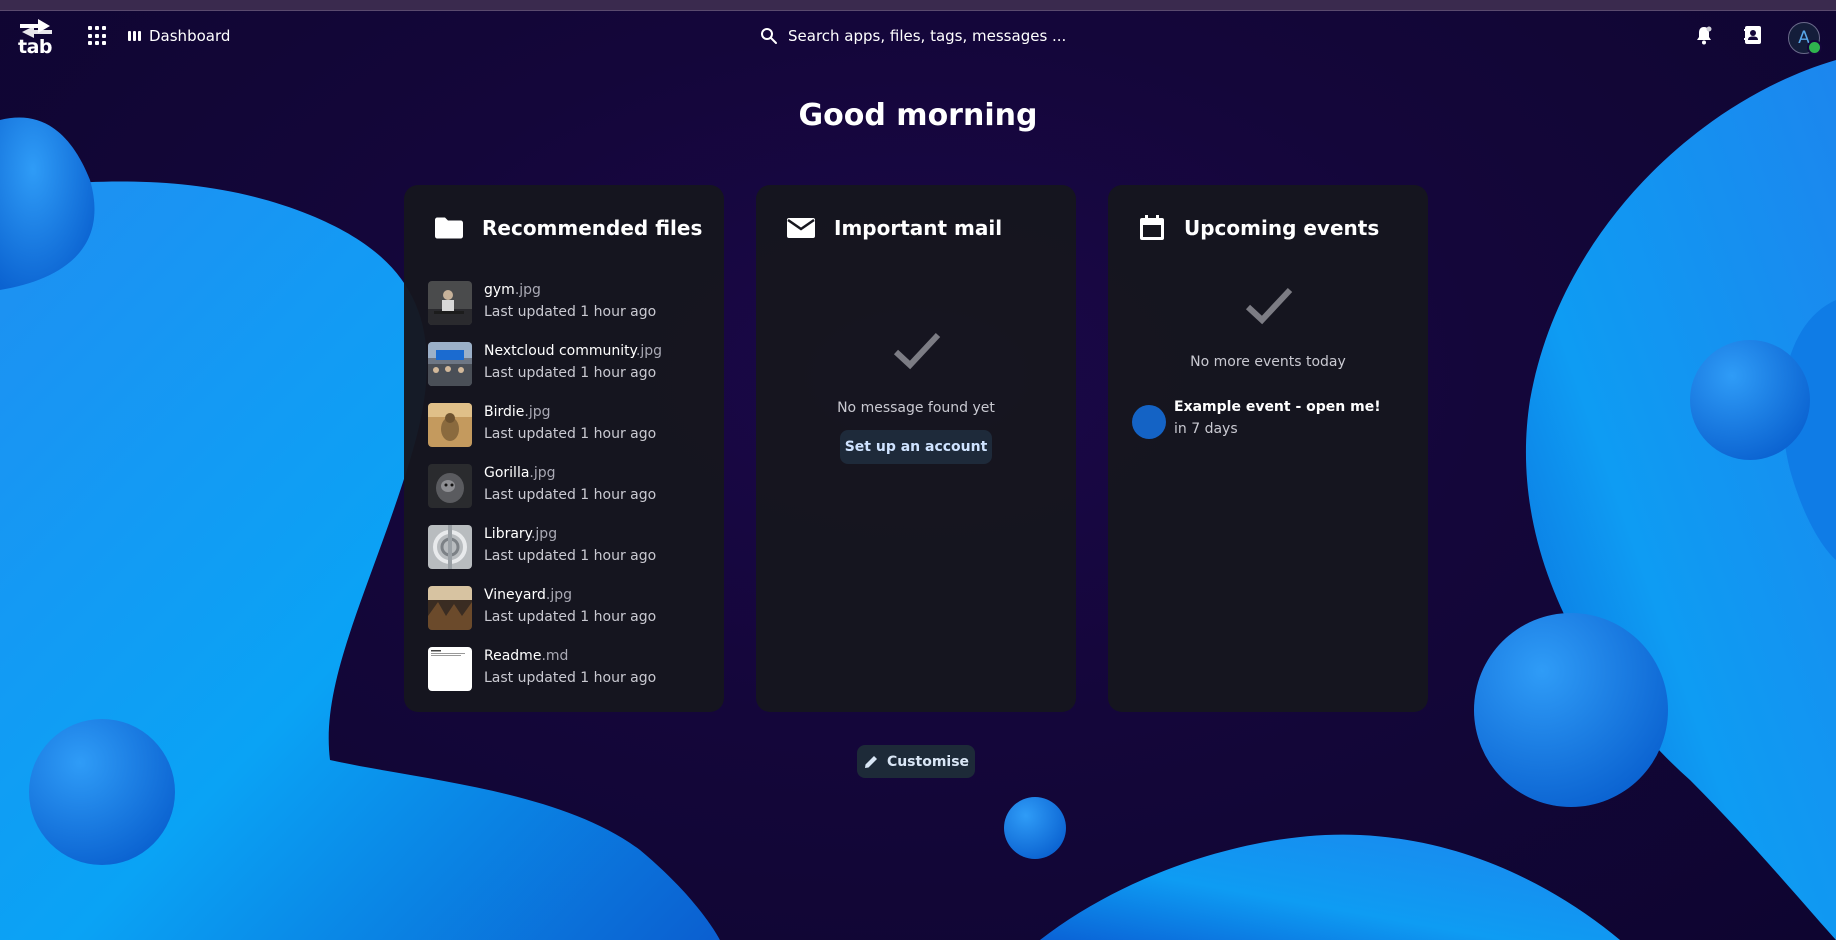 This screenshot has height=940, width=1836. I want to click on customise-label: Customise, so click(928, 761).